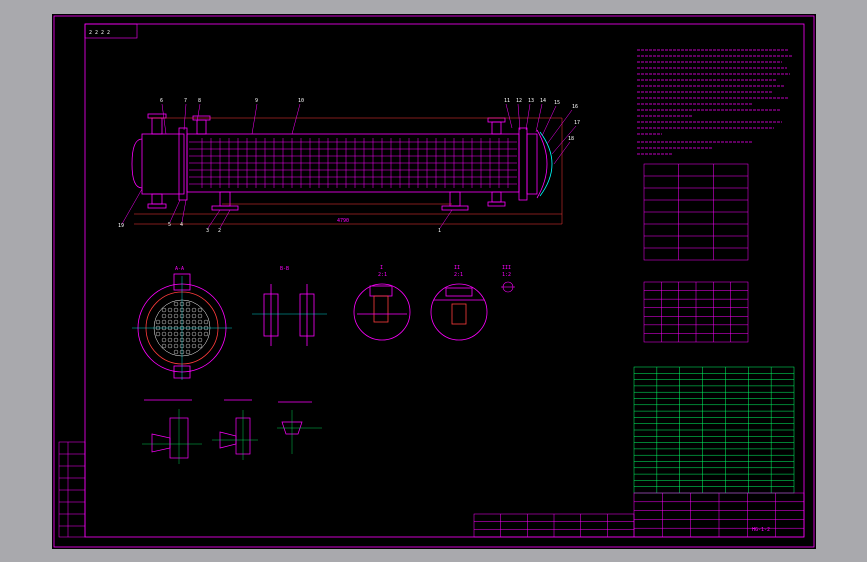 This screenshot has width=867, height=562. I want to click on balloon-12: 12, so click(519, 101).